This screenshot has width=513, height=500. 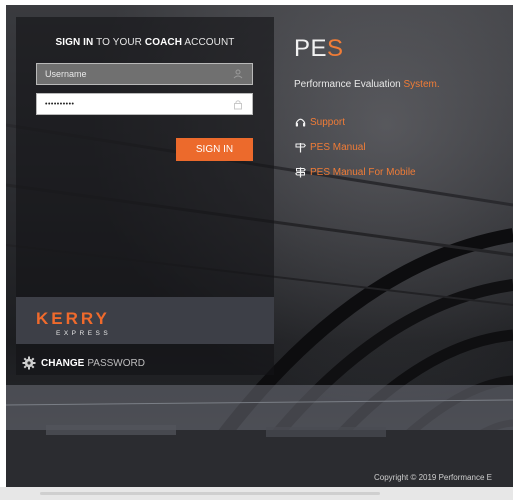 What do you see at coordinates (83, 333) in the screenshot?
I see `svg-text: EXPRESS` at bounding box center [83, 333].